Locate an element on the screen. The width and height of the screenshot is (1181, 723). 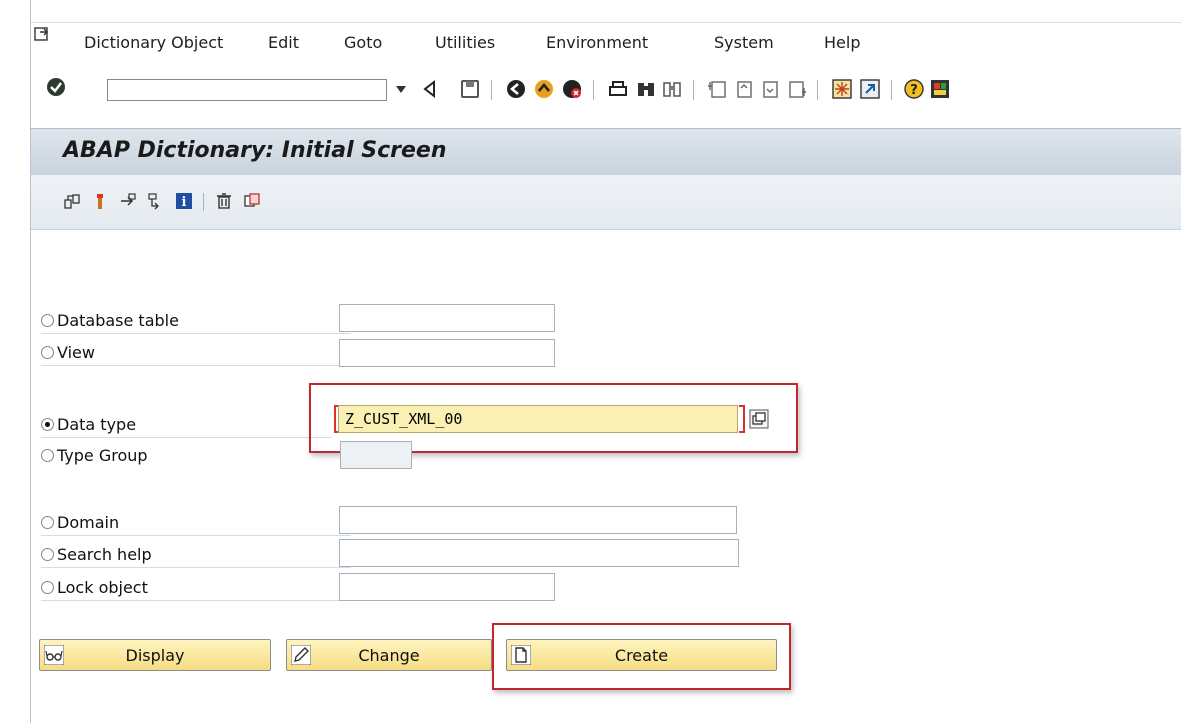
label-type-group: Type Group is located at coordinates (102, 455).